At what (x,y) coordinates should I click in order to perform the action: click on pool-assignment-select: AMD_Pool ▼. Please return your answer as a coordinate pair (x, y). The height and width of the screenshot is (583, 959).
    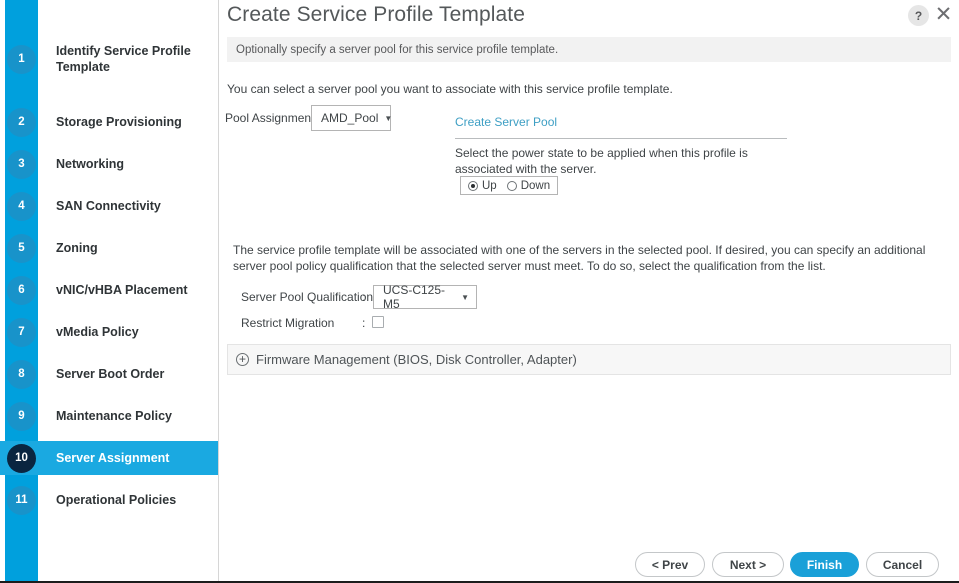
    Looking at the image, I should click on (352, 118).